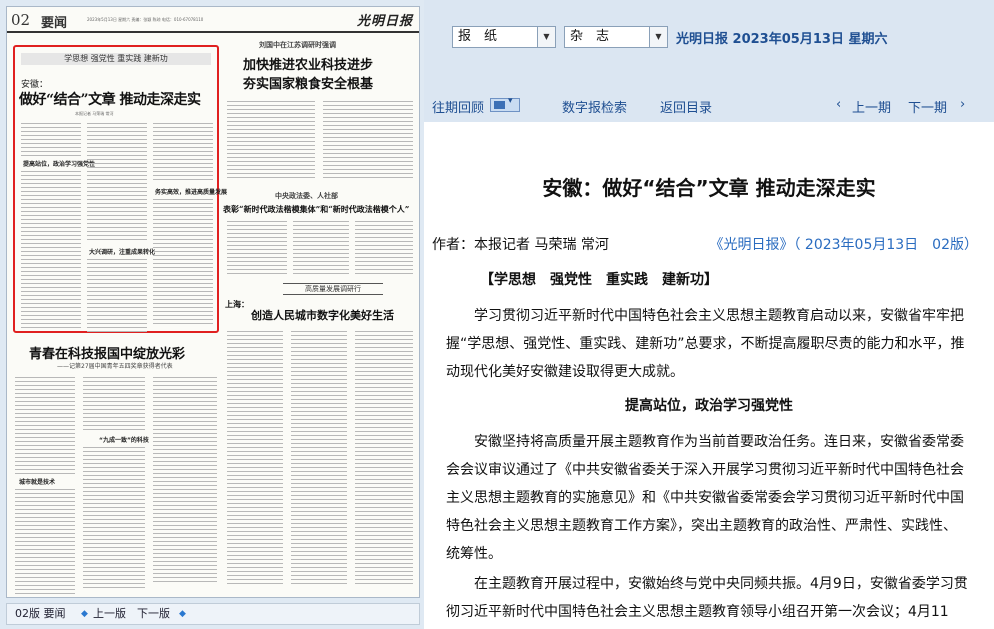 This screenshot has width=994, height=629. I want to click on prev-page-arrow-icon: ◆, so click(84, 614).